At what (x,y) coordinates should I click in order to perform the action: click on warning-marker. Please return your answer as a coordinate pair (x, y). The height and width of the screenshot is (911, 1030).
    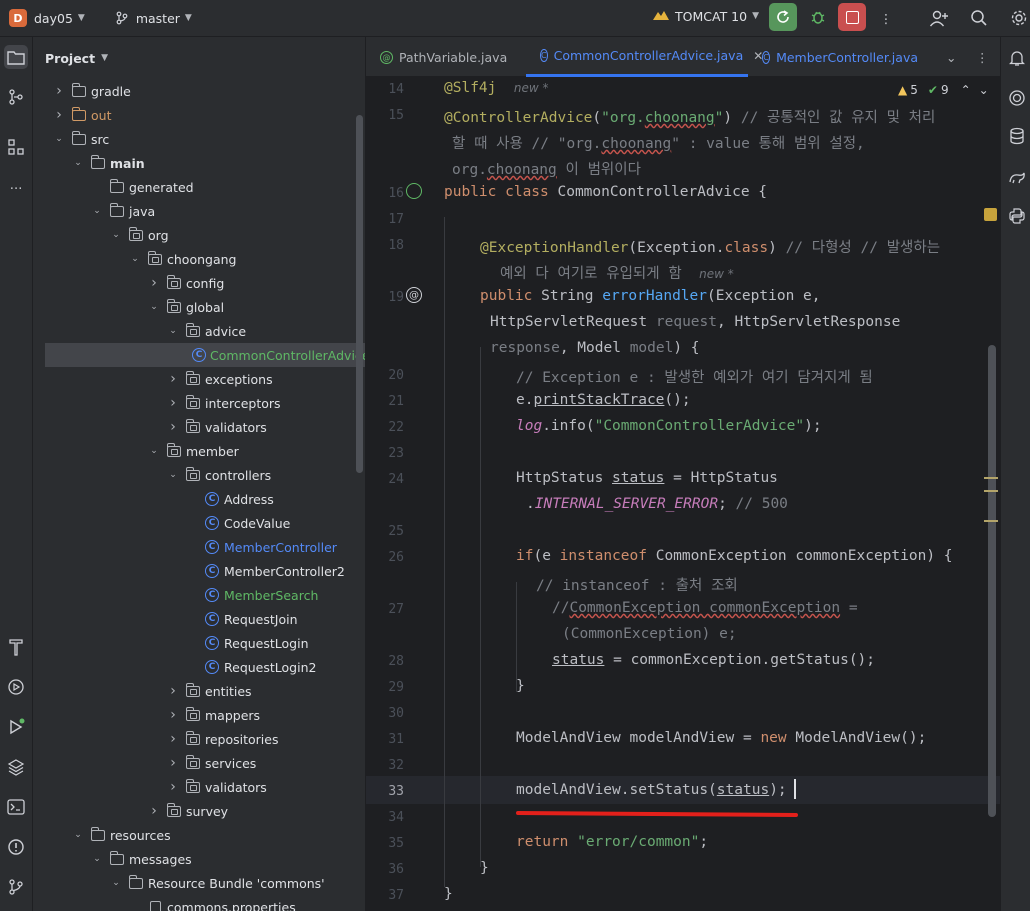
    Looking at the image, I should click on (990, 214).